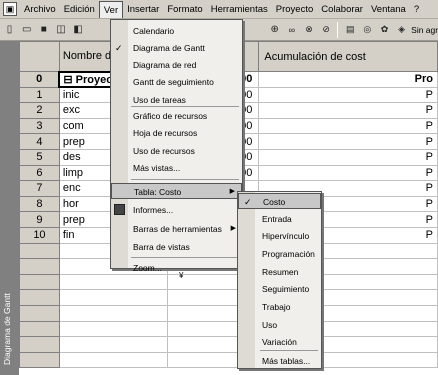  What do you see at coordinates (10, 9) in the screenshot?
I see `app-icon: ▣` at bounding box center [10, 9].